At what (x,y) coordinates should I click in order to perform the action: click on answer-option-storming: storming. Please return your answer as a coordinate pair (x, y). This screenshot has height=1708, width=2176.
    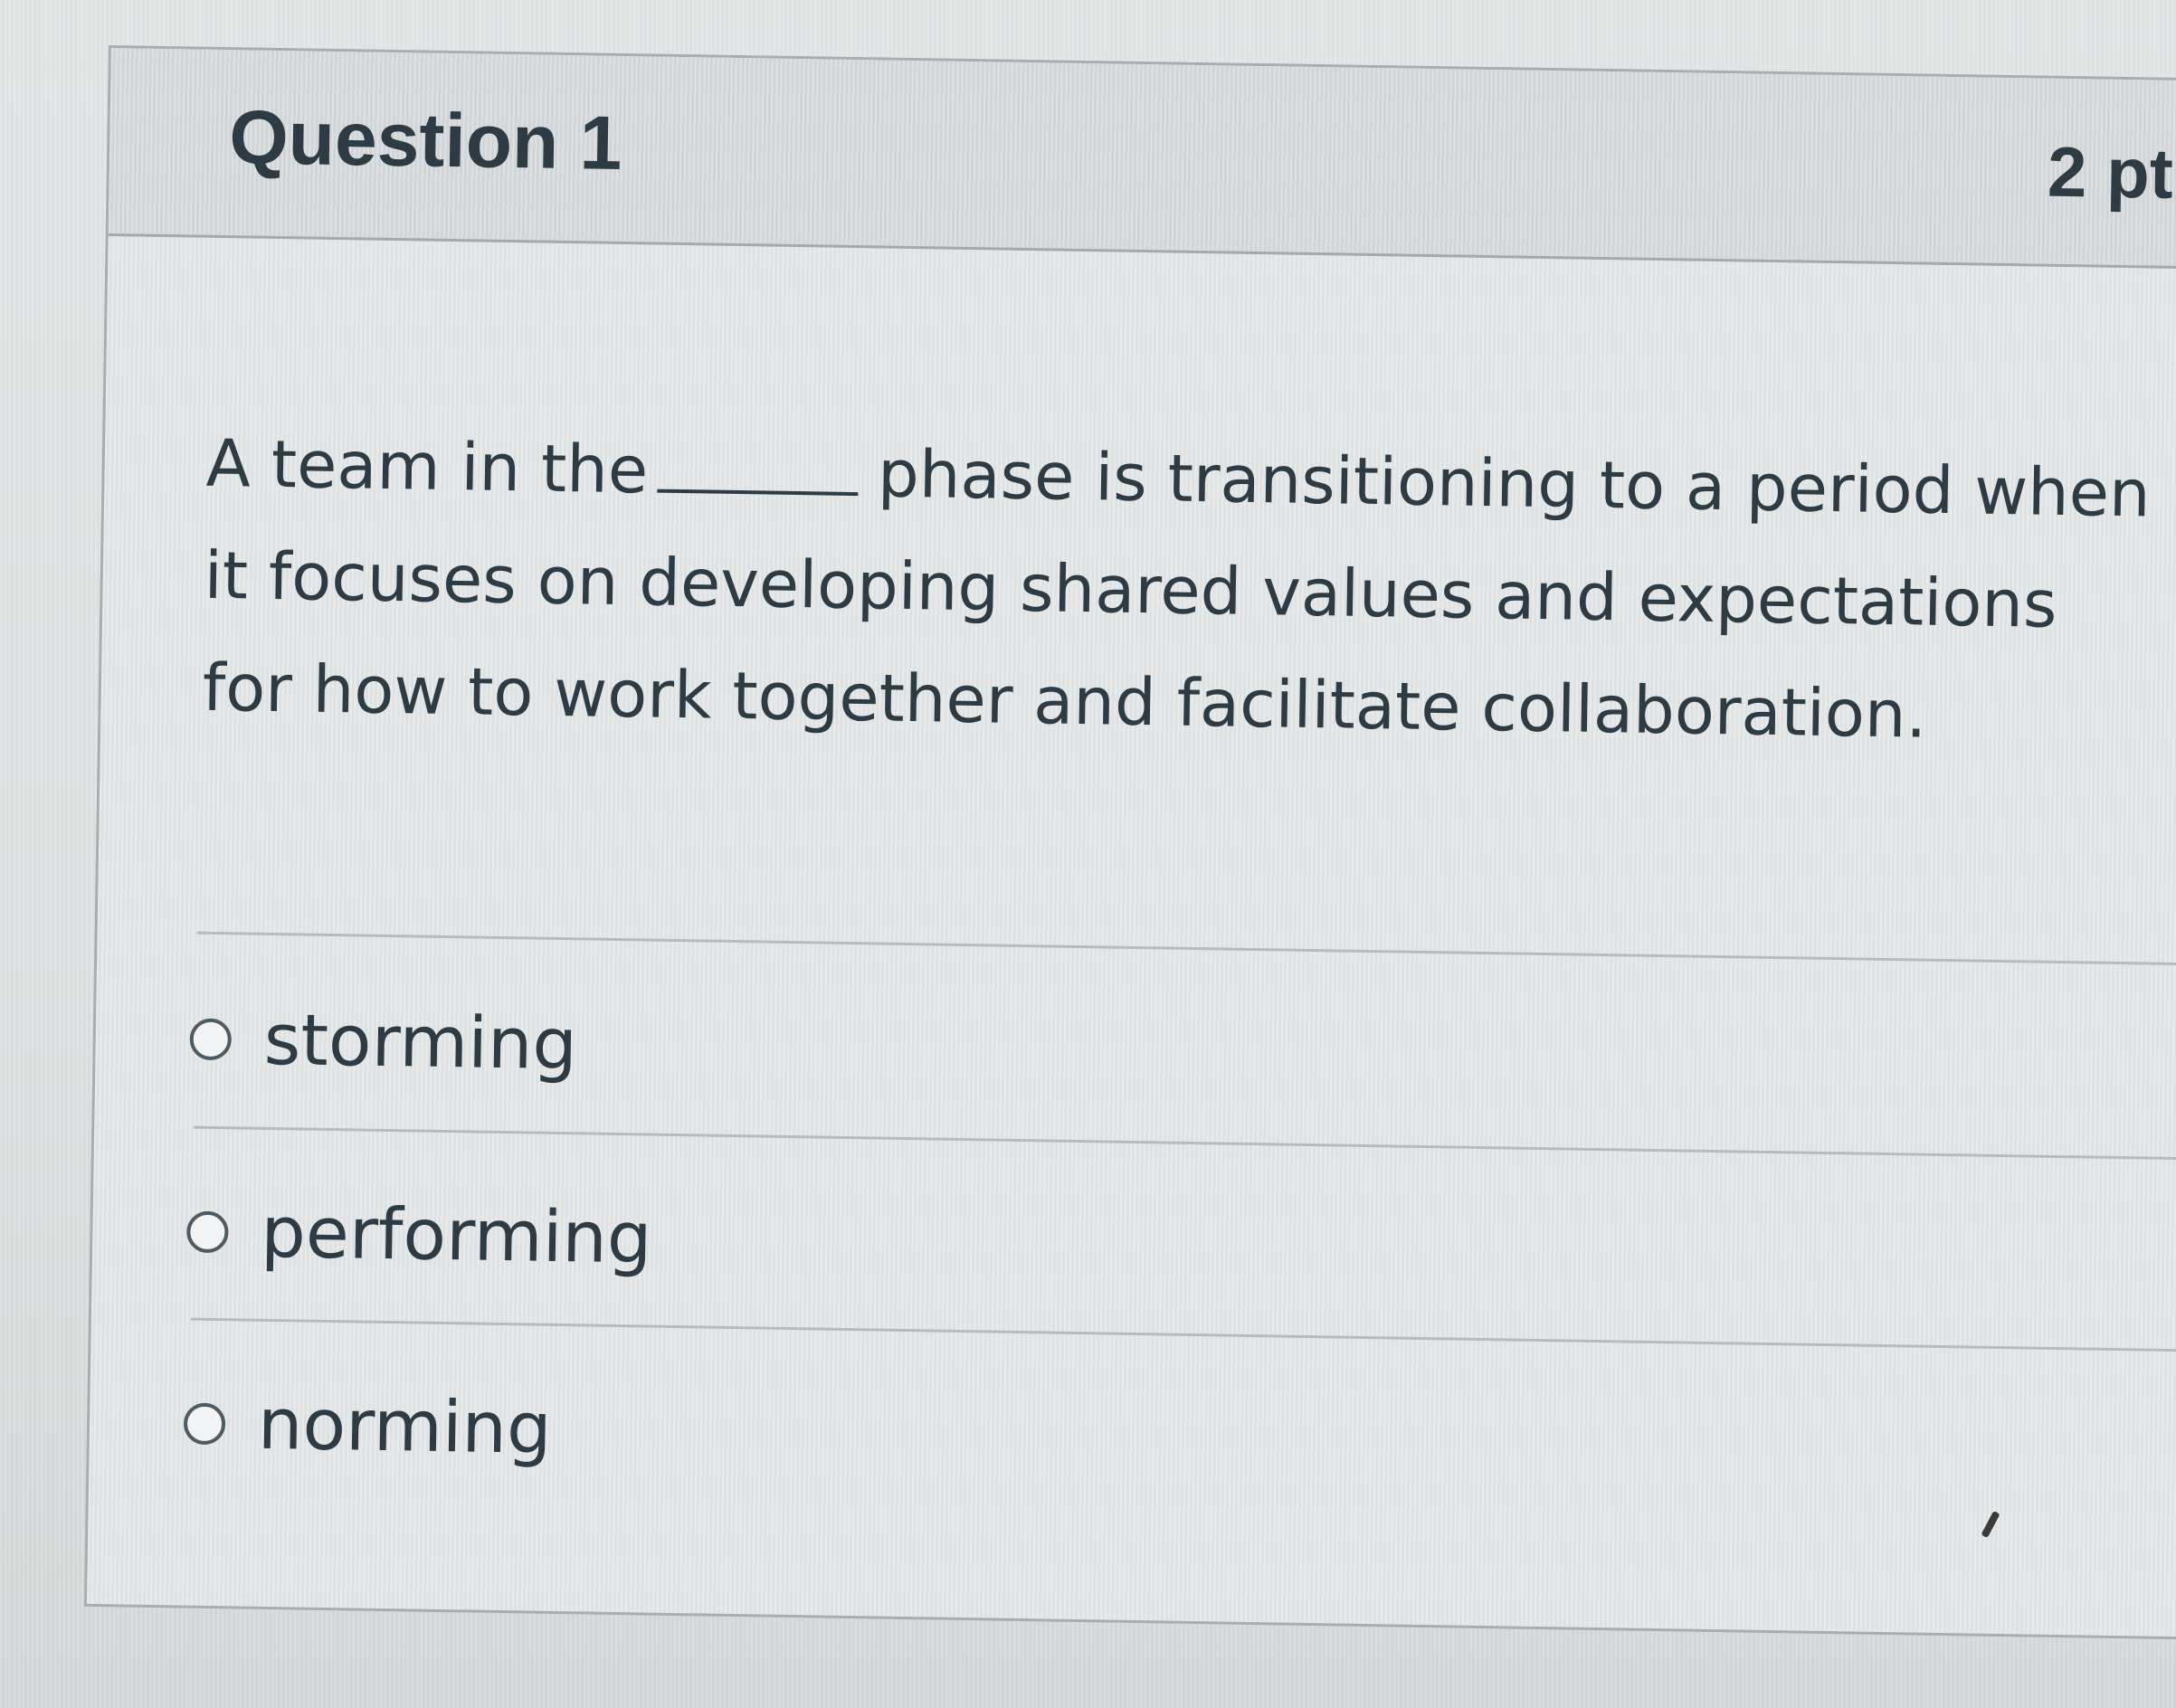
    Looking at the image, I should click on (383, 1043).